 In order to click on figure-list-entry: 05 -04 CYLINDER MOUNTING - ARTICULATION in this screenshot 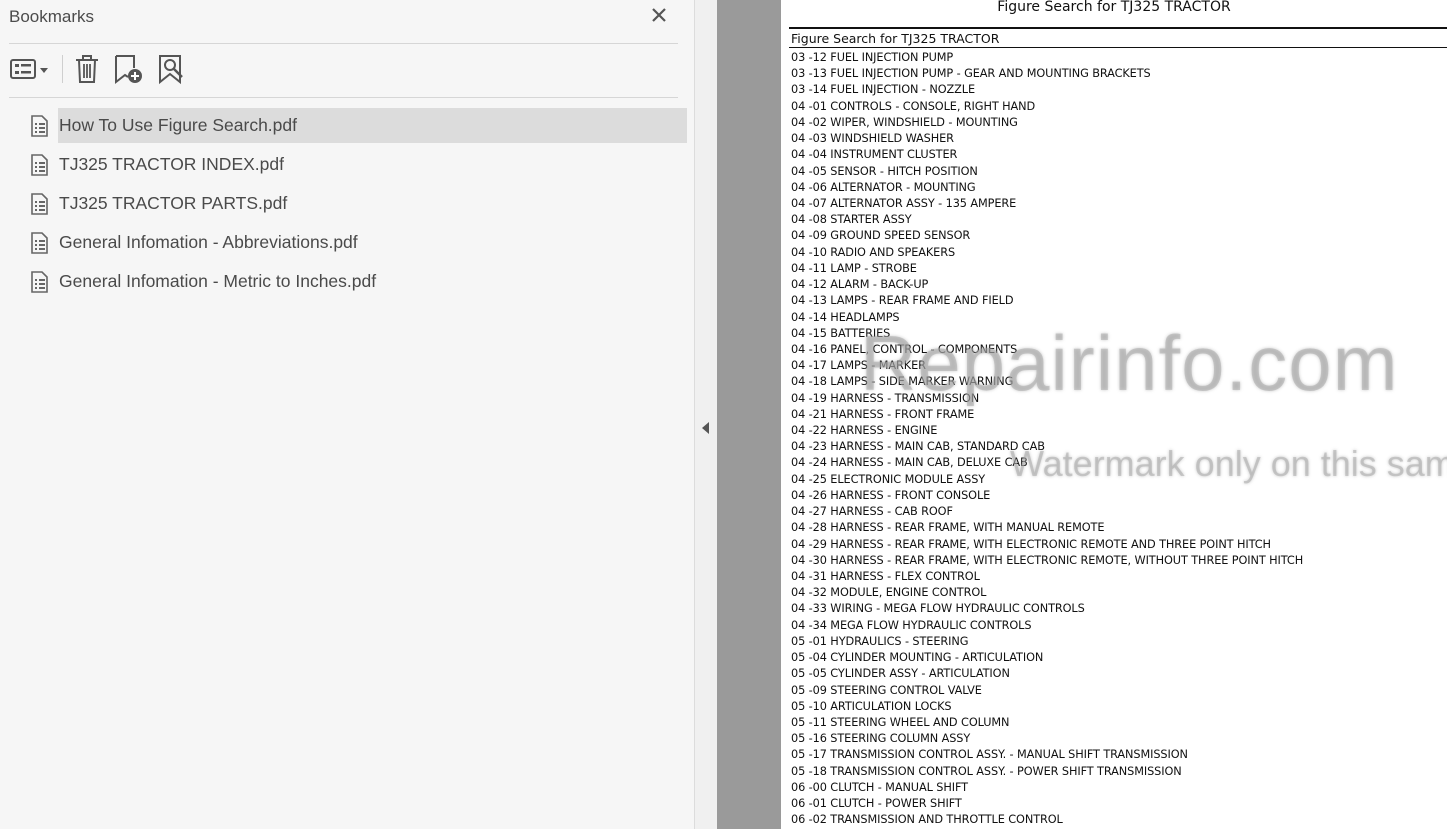, I will do `click(1047, 658)`.